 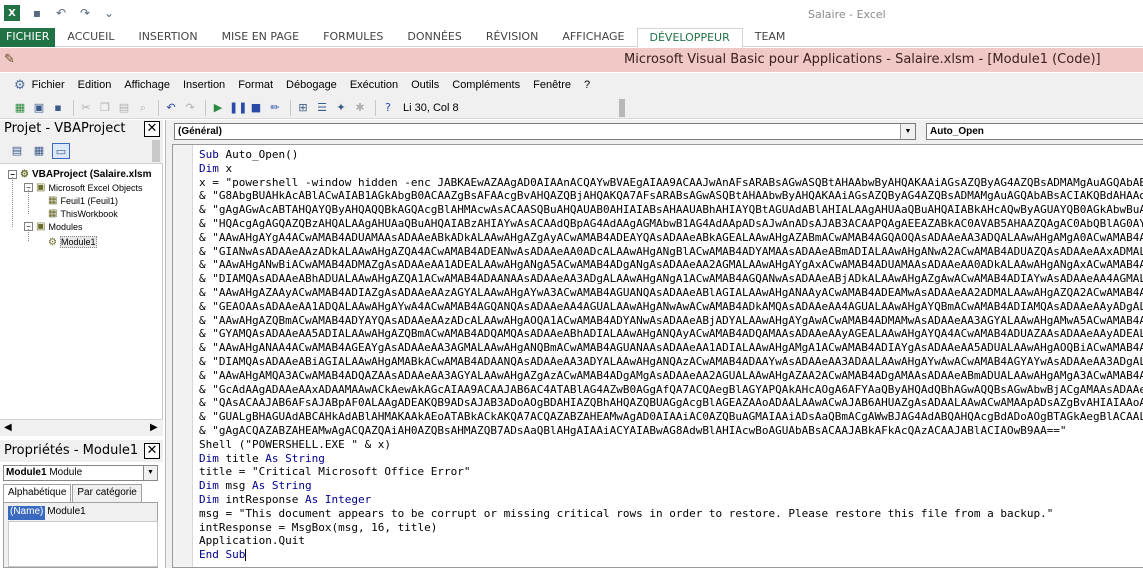 I want to click on copy-icon: ❐, so click(x=105, y=108).